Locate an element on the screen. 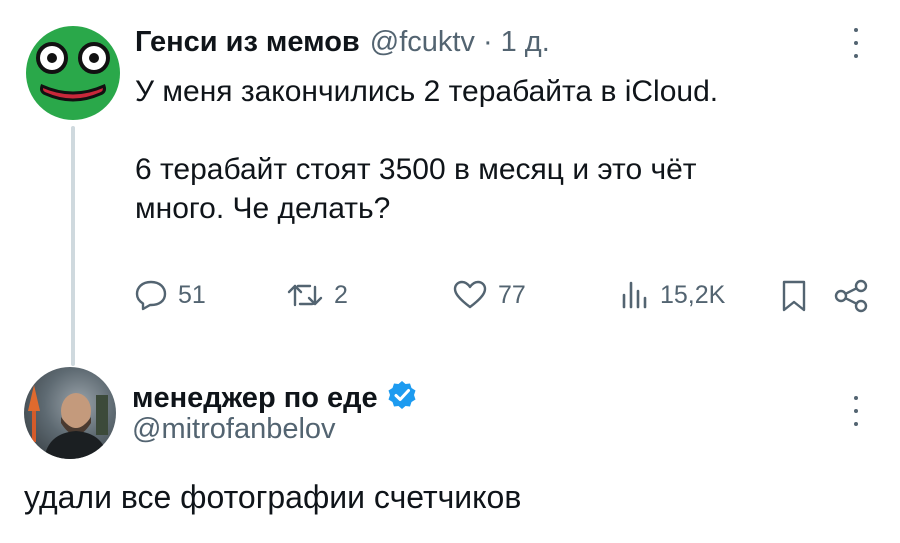 This screenshot has width=900, height=543. tweet-header: Генси из мемов @fcuktv · 1 д. is located at coordinates (342, 42).